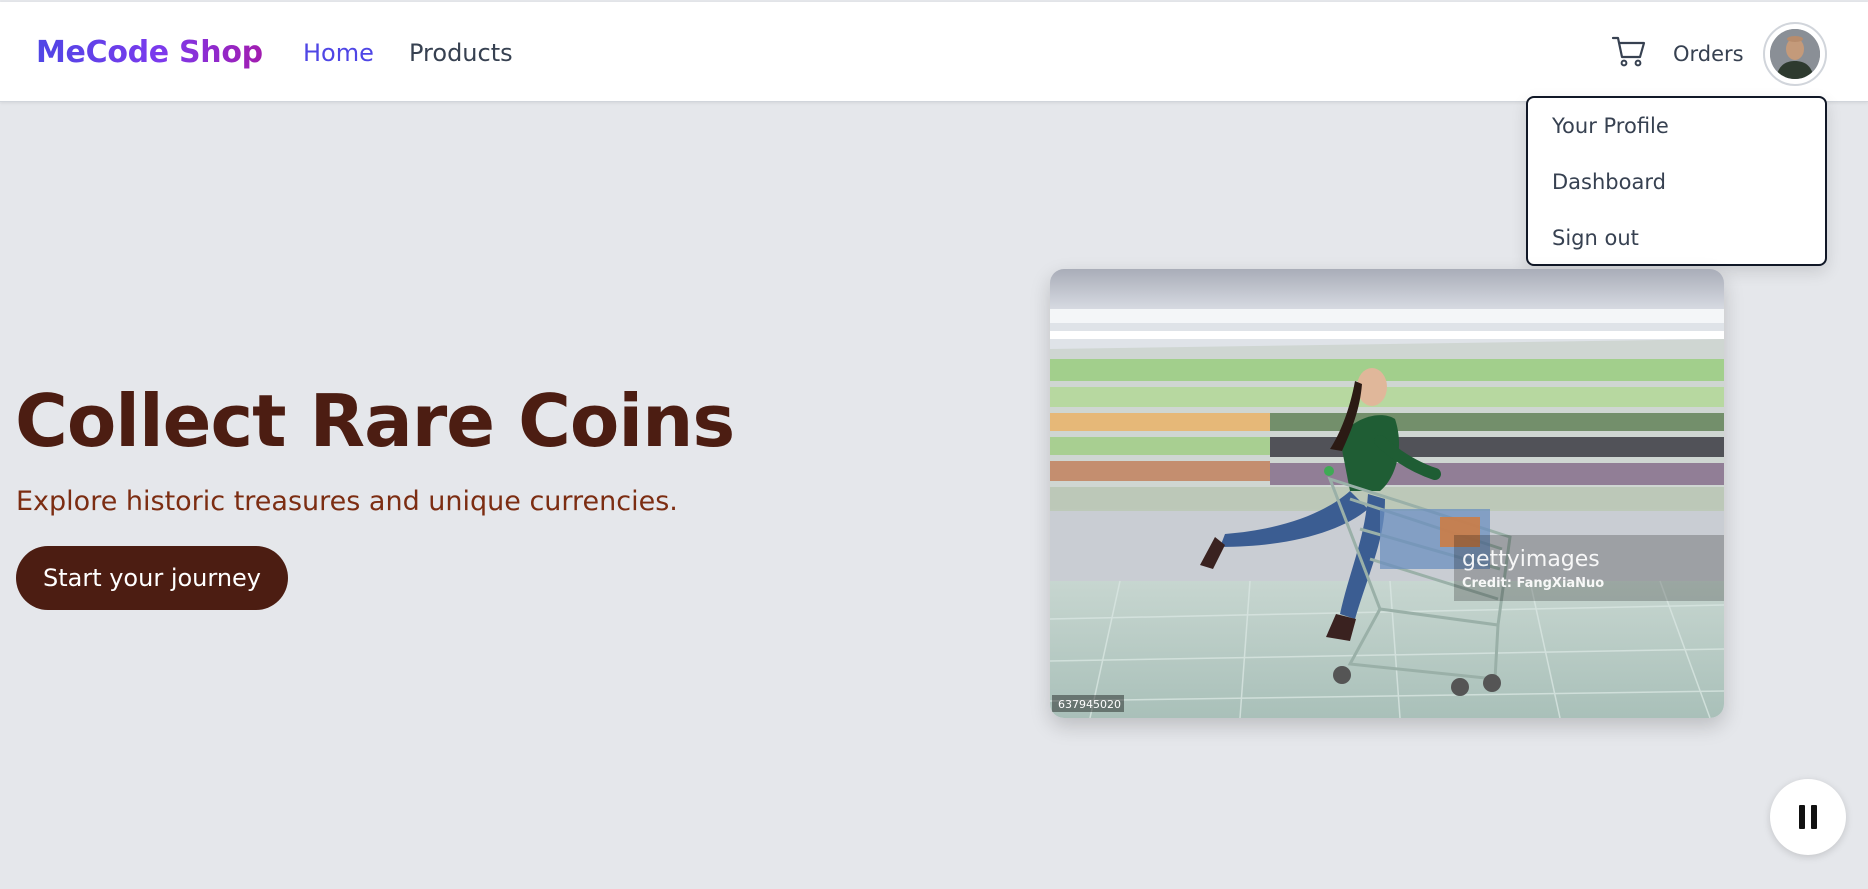 Image resolution: width=1868 pixels, height=889 pixels. I want to click on carousel-pause-button, so click(1808, 817).